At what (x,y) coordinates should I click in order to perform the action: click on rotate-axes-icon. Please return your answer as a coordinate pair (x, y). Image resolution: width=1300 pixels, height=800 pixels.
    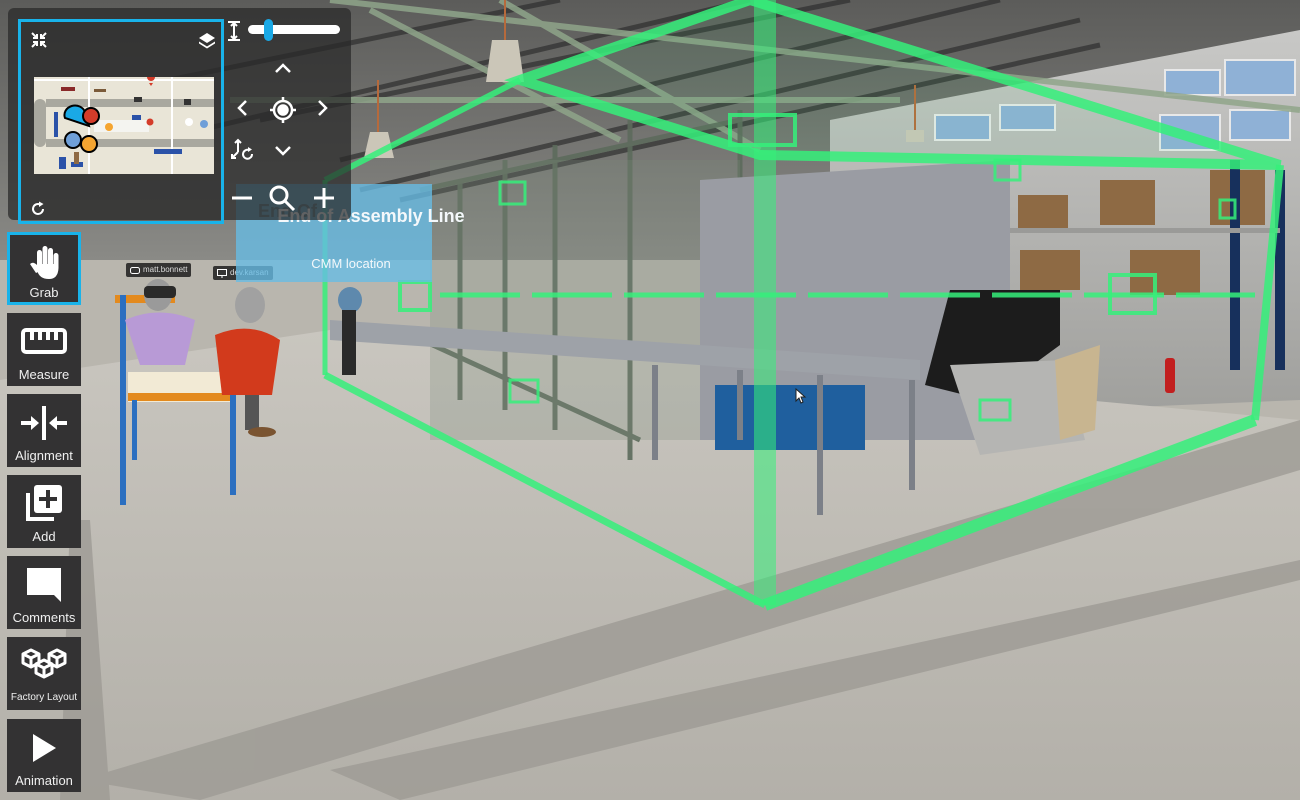
    Looking at the image, I should click on (243, 150).